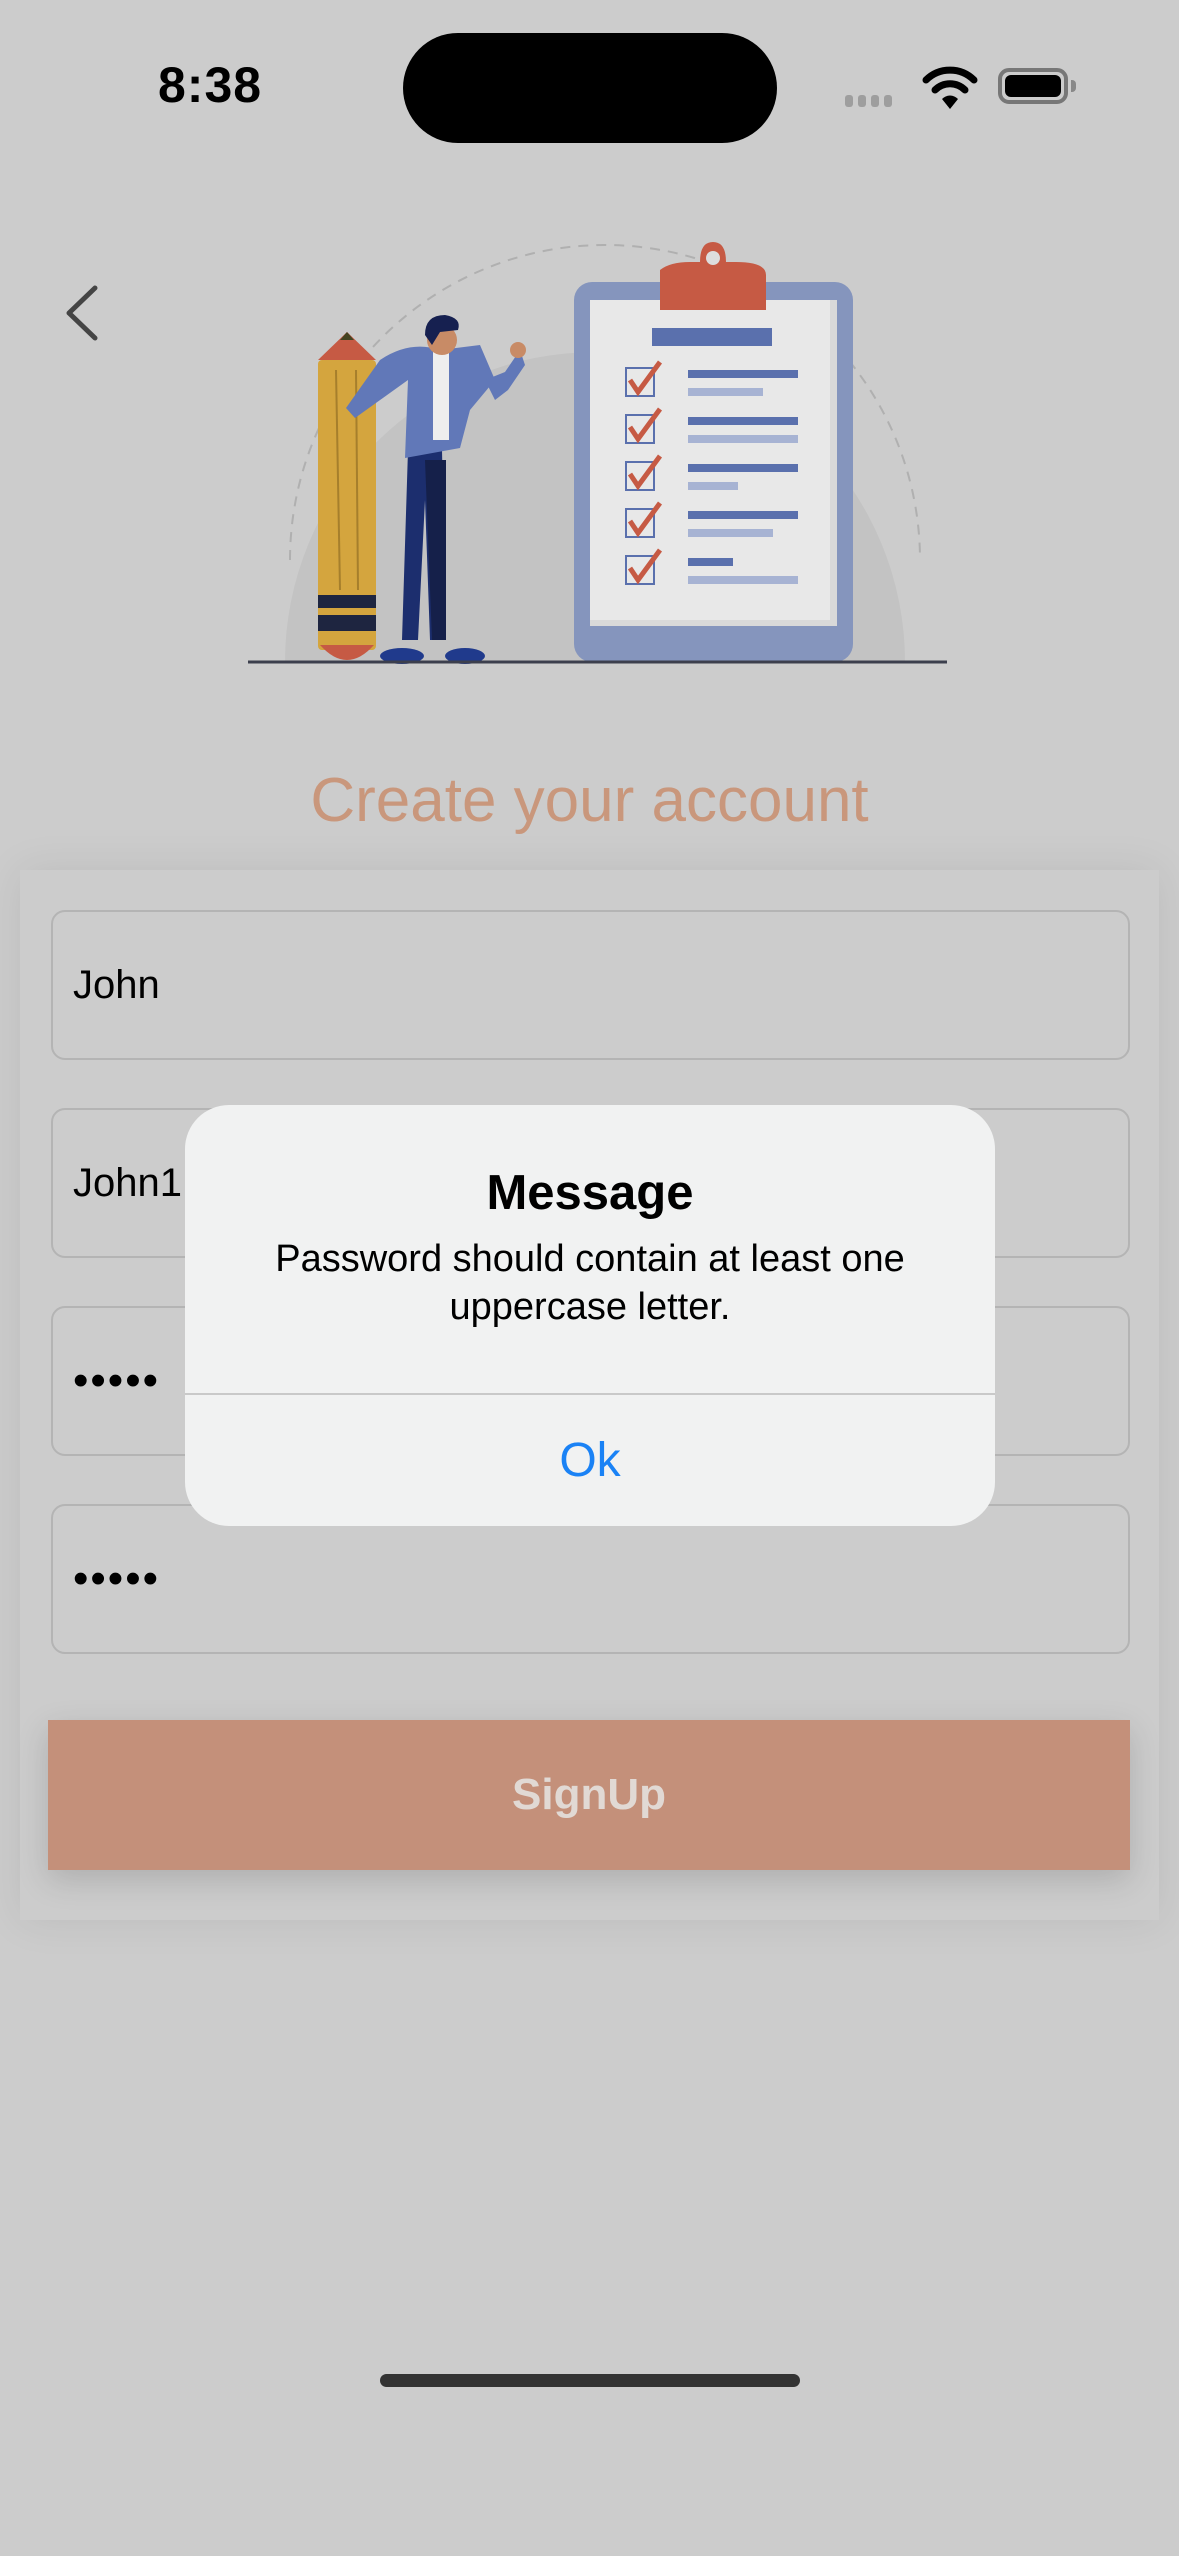 Image resolution: width=1179 pixels, height=2556 pixels. I want to click on wifi-icon, so click(950, 87).